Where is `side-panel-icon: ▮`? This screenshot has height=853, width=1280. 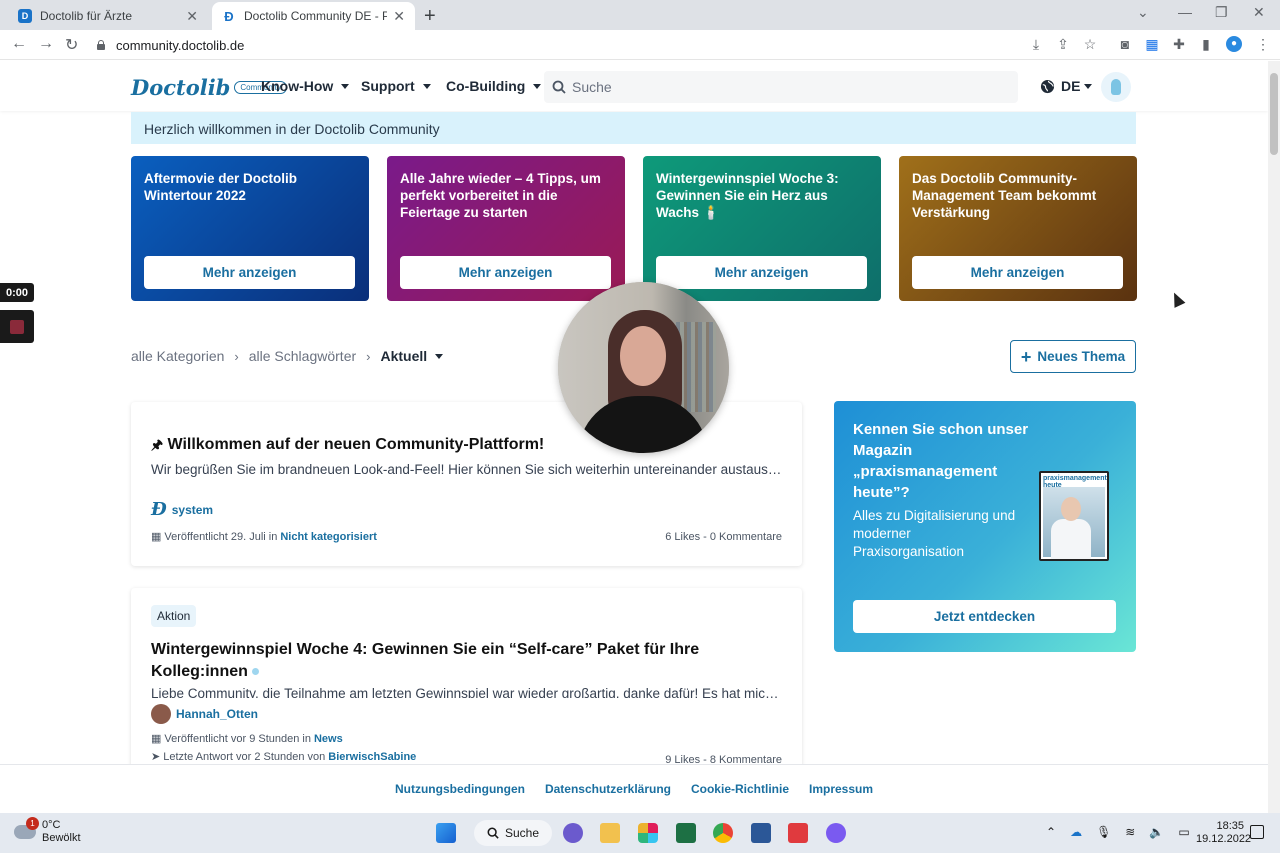
side-panel-icon: ▮ is located at coordinates (1206, 44).